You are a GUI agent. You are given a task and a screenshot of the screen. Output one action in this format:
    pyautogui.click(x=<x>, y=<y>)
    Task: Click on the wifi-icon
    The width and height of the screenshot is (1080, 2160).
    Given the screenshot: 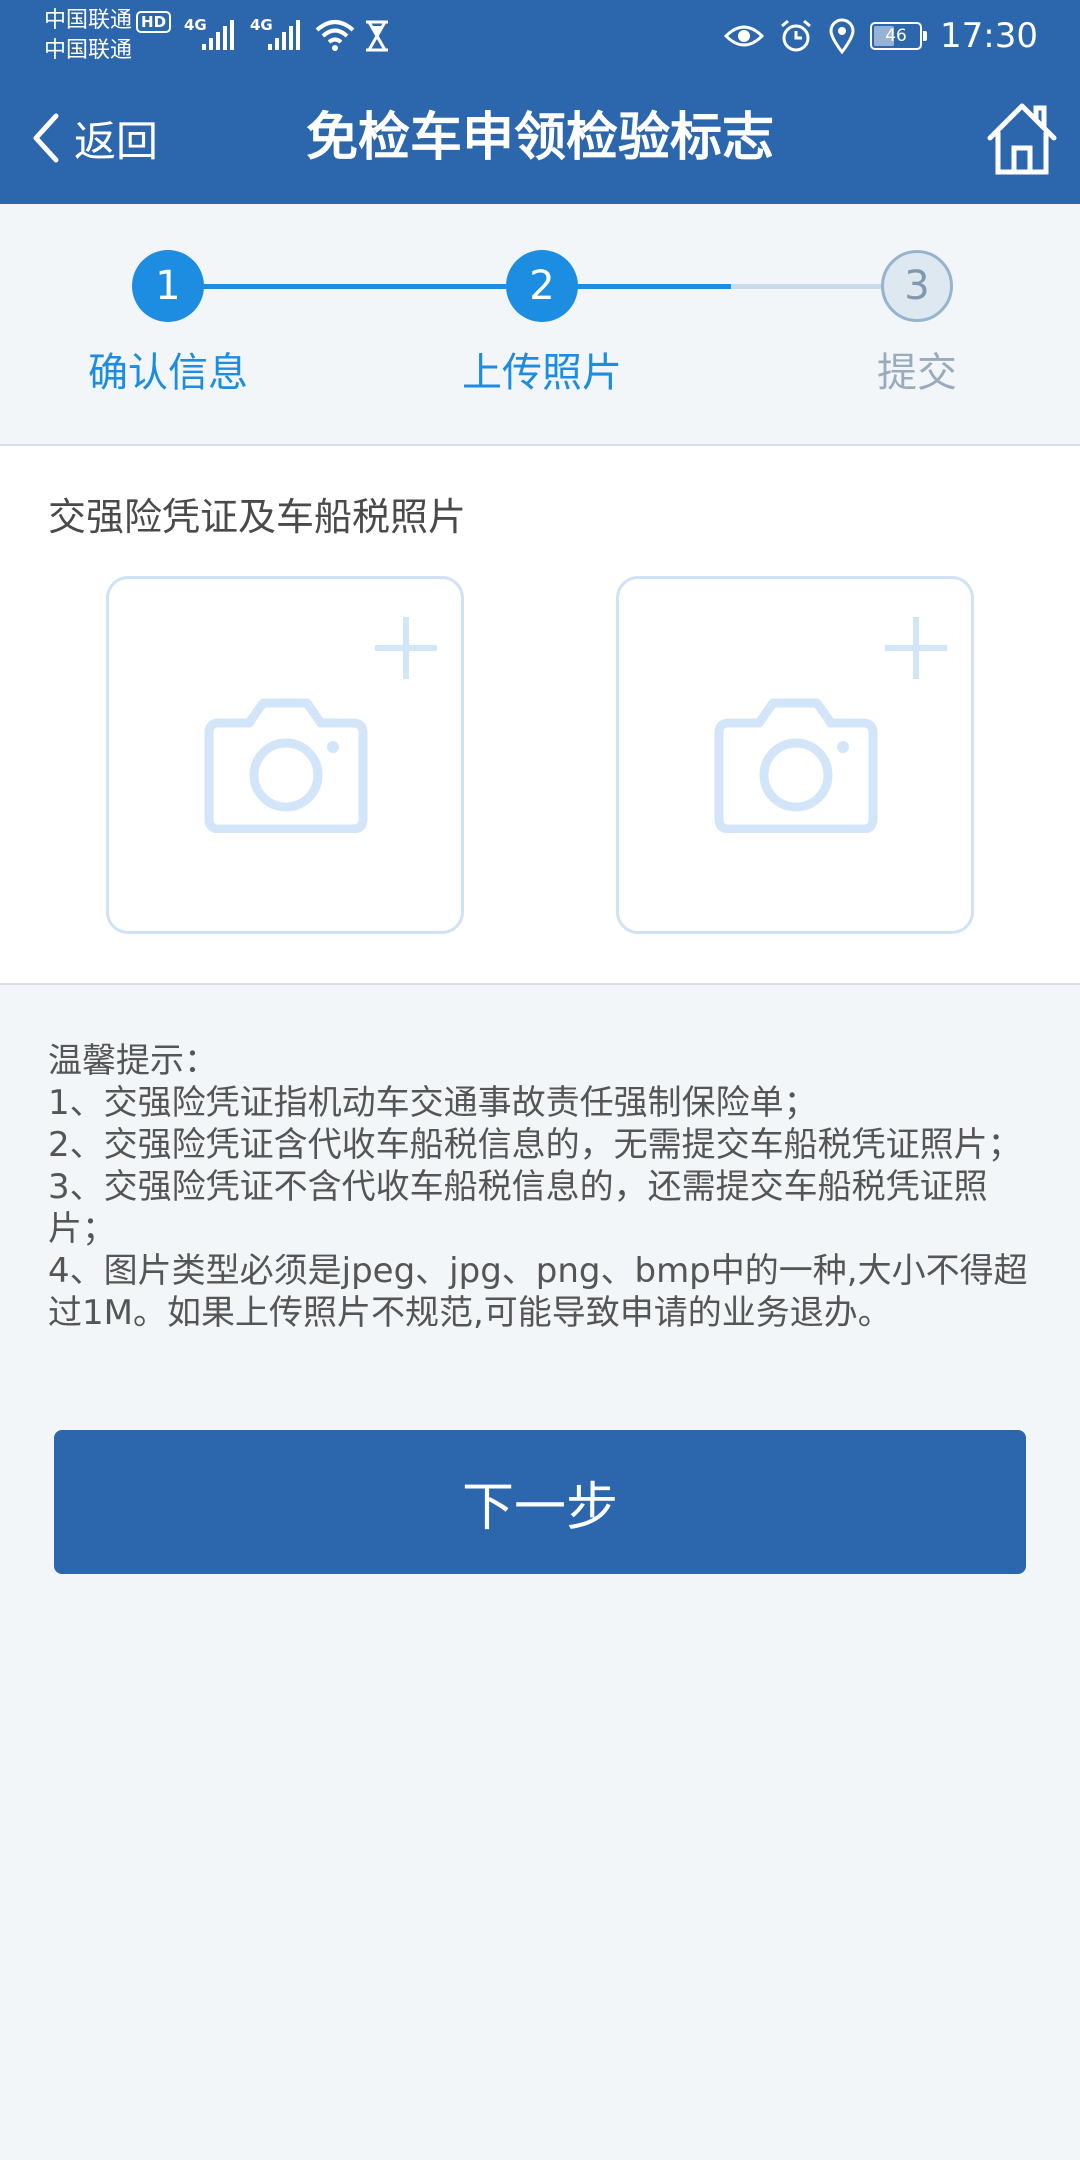 What is the action you would take?
    pyautogui.click(x=335, y=35)
    